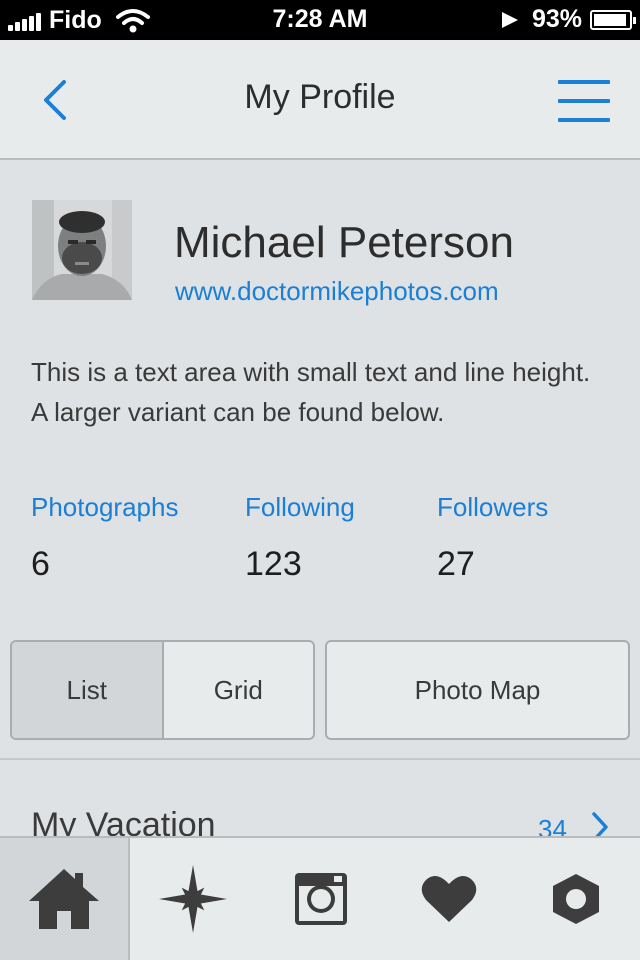 The height and width of the screenshot is (960, 640). I want to click on battery-percent: 93%, so click(556, 19).